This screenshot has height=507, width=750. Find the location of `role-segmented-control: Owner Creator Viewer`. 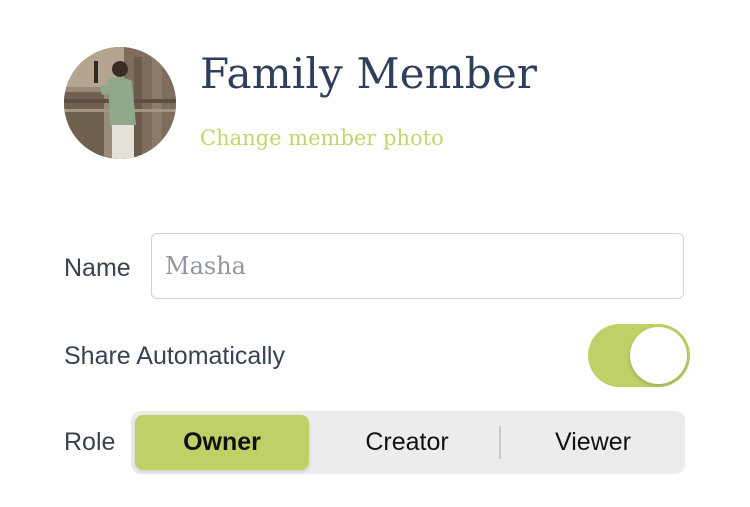

role-segmented-control: Owner Creator Viewer is located at coordinates (408, 442).